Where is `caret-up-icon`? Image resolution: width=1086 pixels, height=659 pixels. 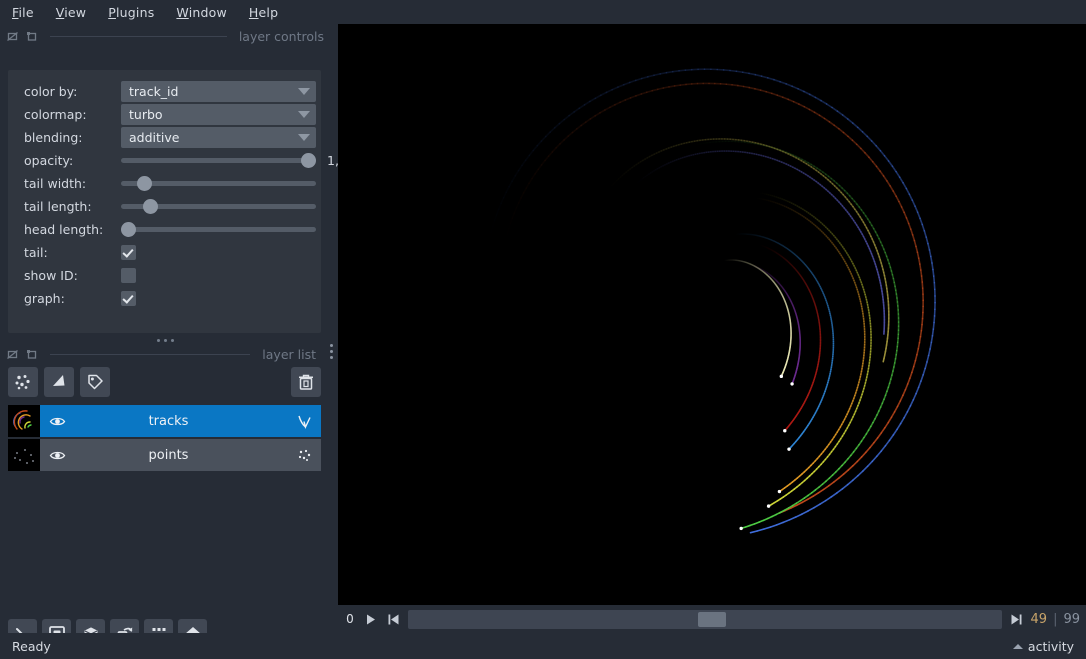
caret-up-icon is located at coordinates (1017, 646).